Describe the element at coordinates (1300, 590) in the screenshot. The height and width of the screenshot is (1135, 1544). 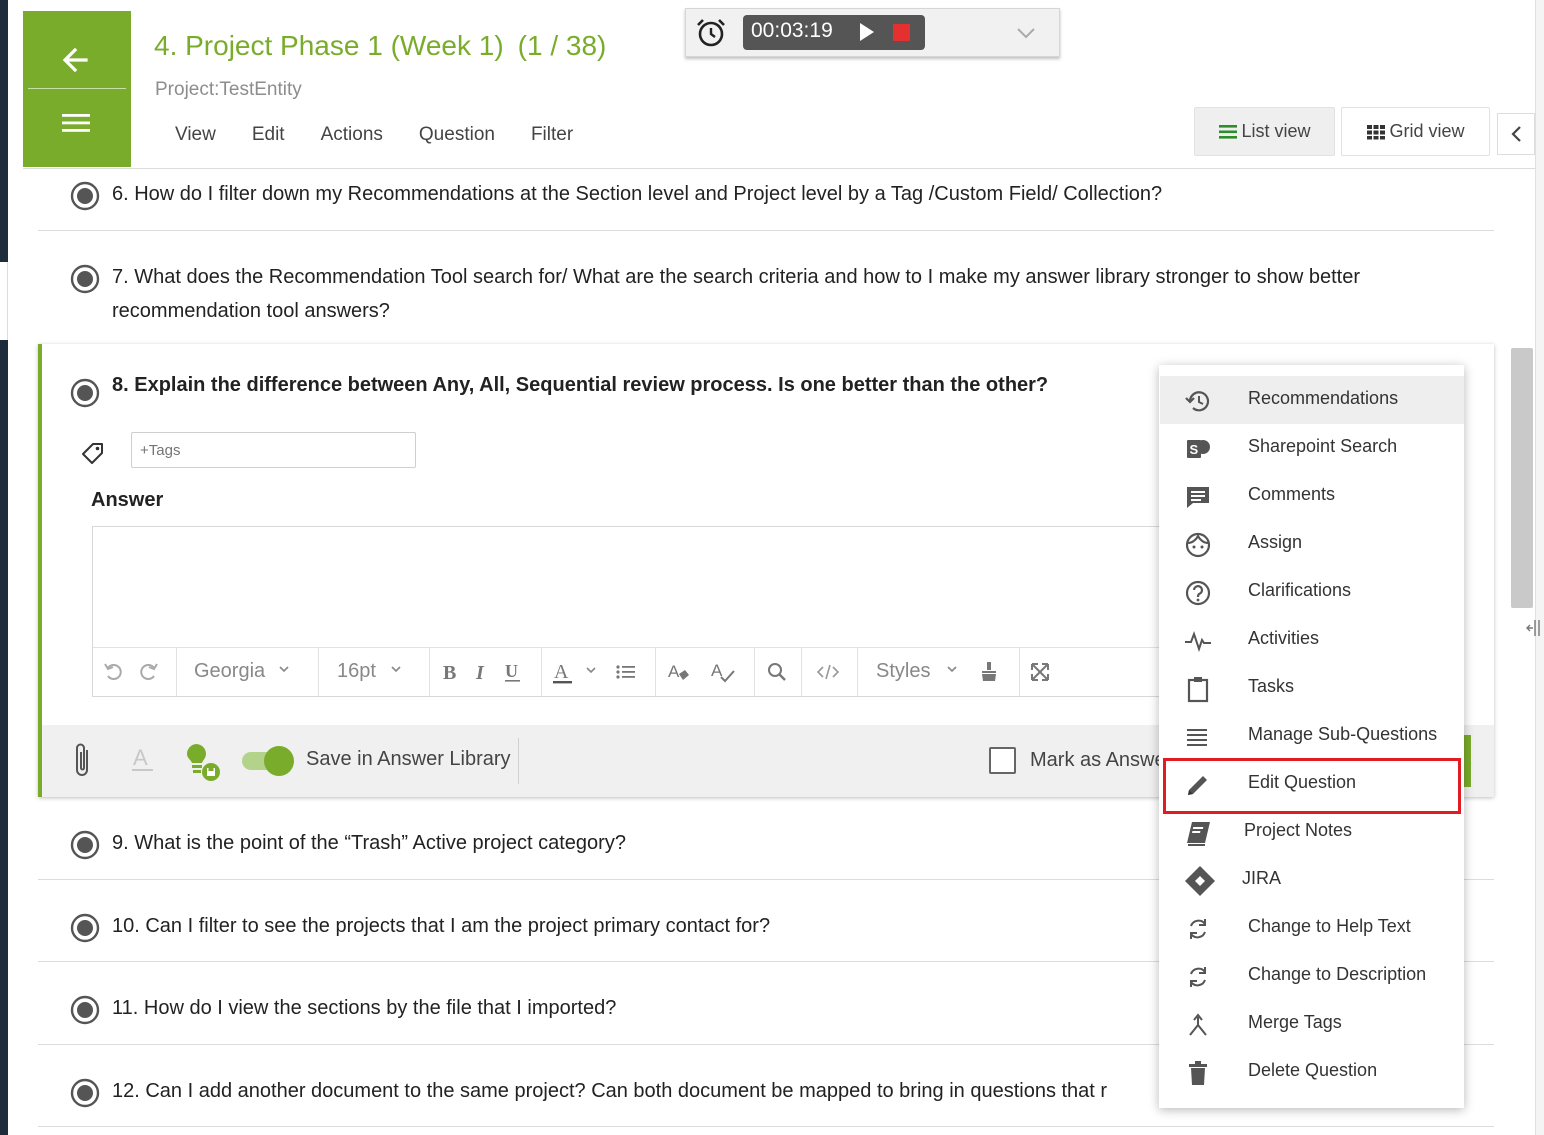
I see `menu-item-label: Clarifications` at that location.